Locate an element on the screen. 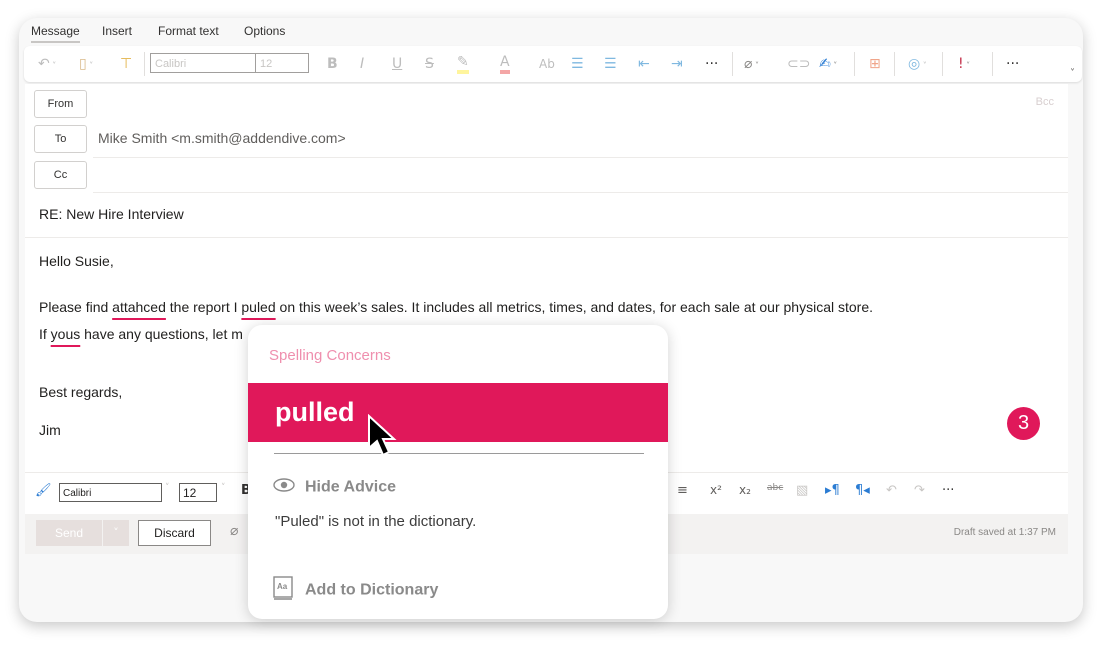  body-greeting: Hello Susie, is located at coordinates (76, 261).